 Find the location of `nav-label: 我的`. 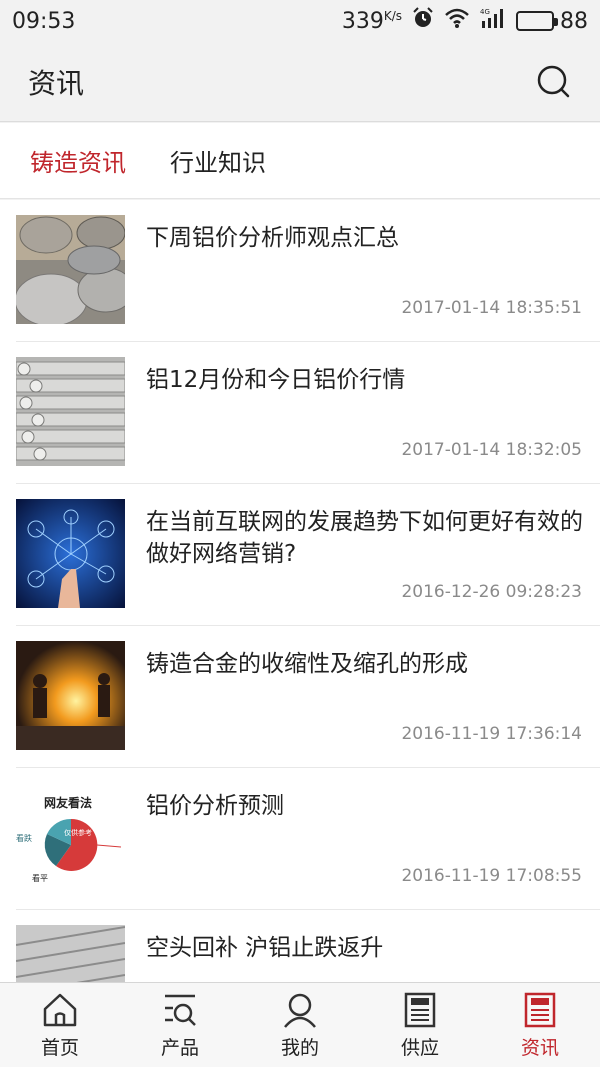

nav-label: 我的 is located at coordinates (299, 1048).